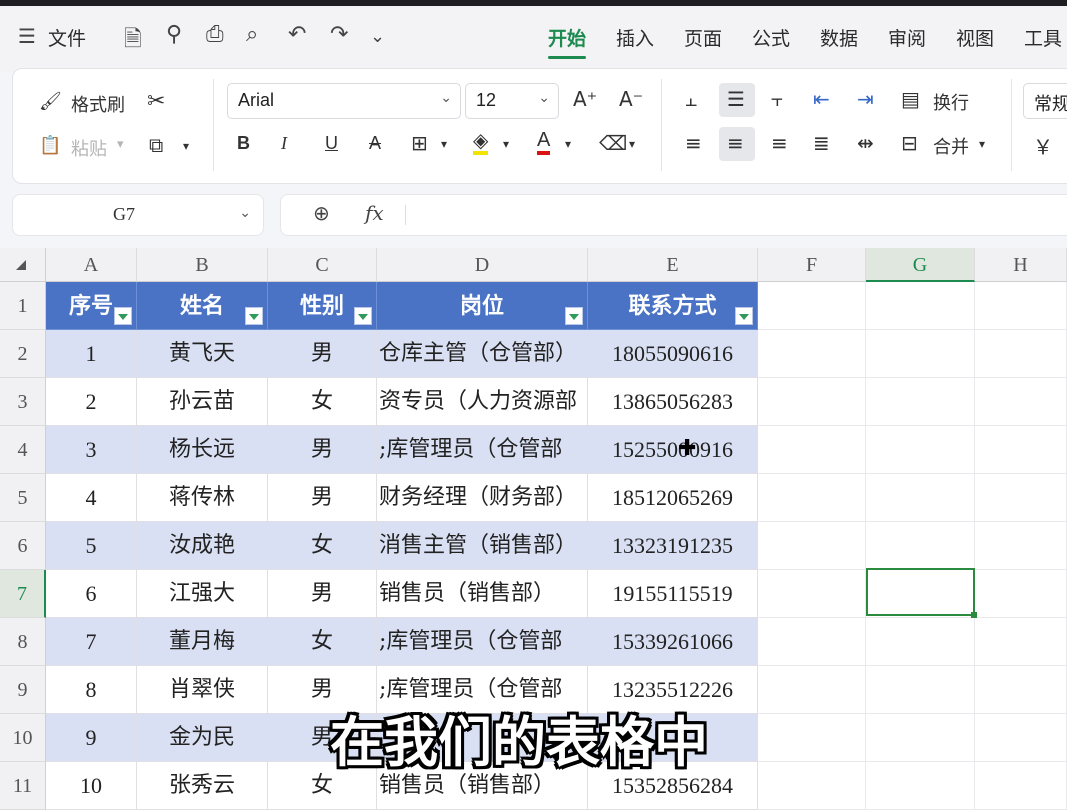 This screenshot has height=810, width=1067. Describe the element at coordinates (777, 99) in the screenshot. I see `align-bottom-icon: ⫟` at that location.